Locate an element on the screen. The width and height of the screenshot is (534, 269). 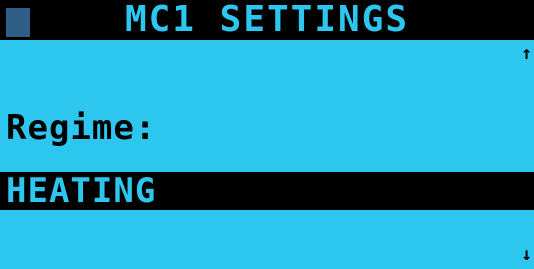
scroll-down-icon: ↓ is located at coordinates (526, 255).